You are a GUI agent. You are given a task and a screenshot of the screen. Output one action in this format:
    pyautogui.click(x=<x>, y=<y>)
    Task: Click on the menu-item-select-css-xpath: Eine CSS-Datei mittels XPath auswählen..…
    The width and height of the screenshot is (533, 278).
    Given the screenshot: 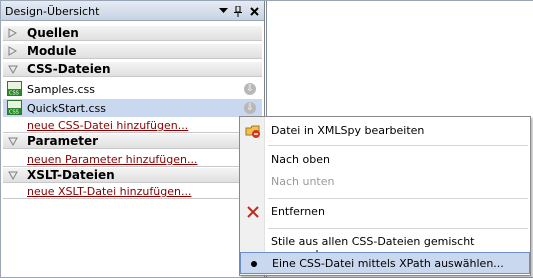 What is the action you would take?
    pyautogui.click(x=385, y=263)
    